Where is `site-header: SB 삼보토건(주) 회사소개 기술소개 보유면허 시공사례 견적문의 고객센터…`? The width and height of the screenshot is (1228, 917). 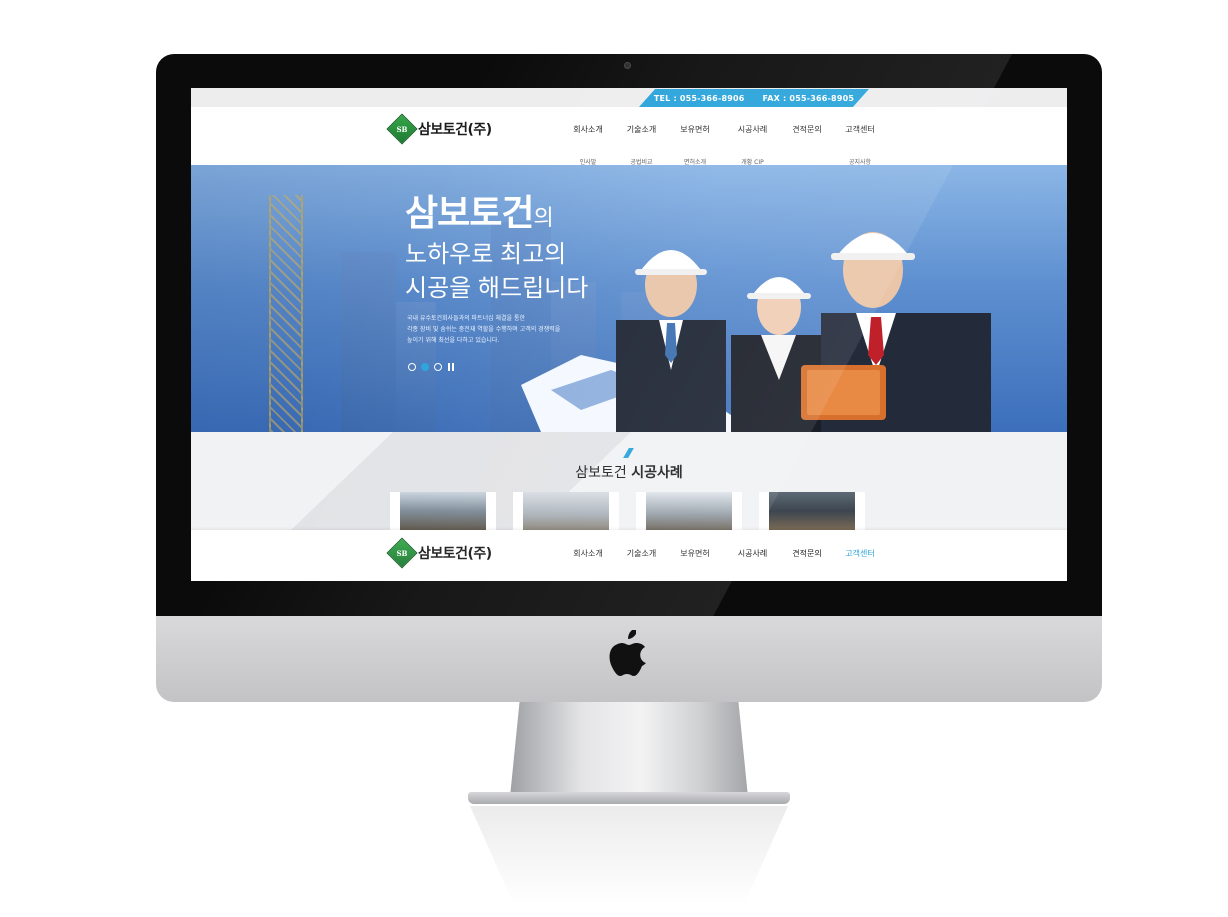 site-header: SB 삼보토건(주) 회사소개 기술소개 보유면허 시공사례 견적문의 고객센터… is located at coordinates (629, 136).